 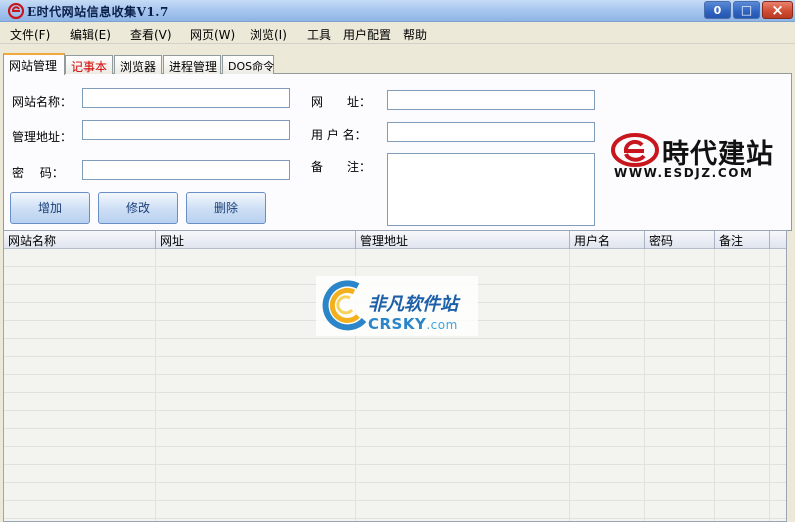 I want to click on close-icon: ×, so click(x=777, y=10).